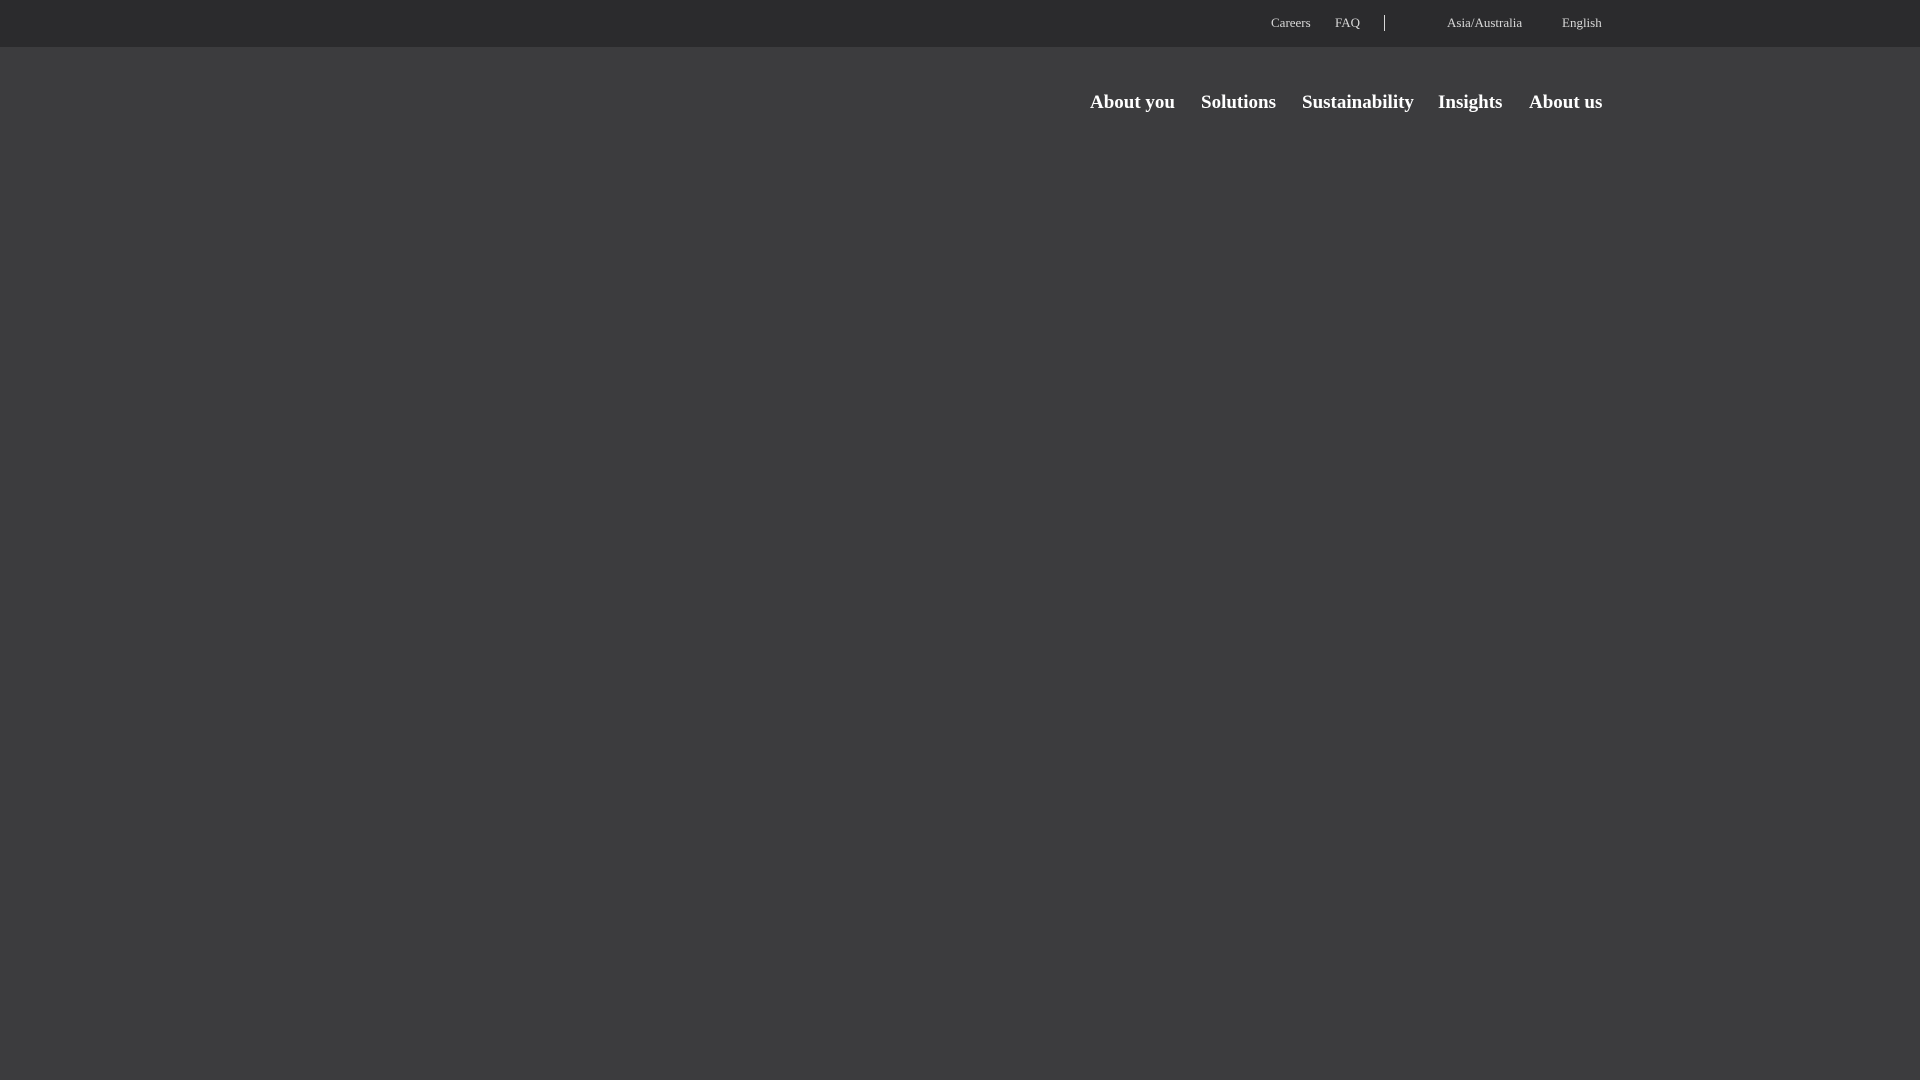 The image size is (1920, 1080). What do you see at coordinates (1358, 103) in the screenshot?
I see `nav-item-sustainability: Sustainability` at bounding box center [1358, 103].